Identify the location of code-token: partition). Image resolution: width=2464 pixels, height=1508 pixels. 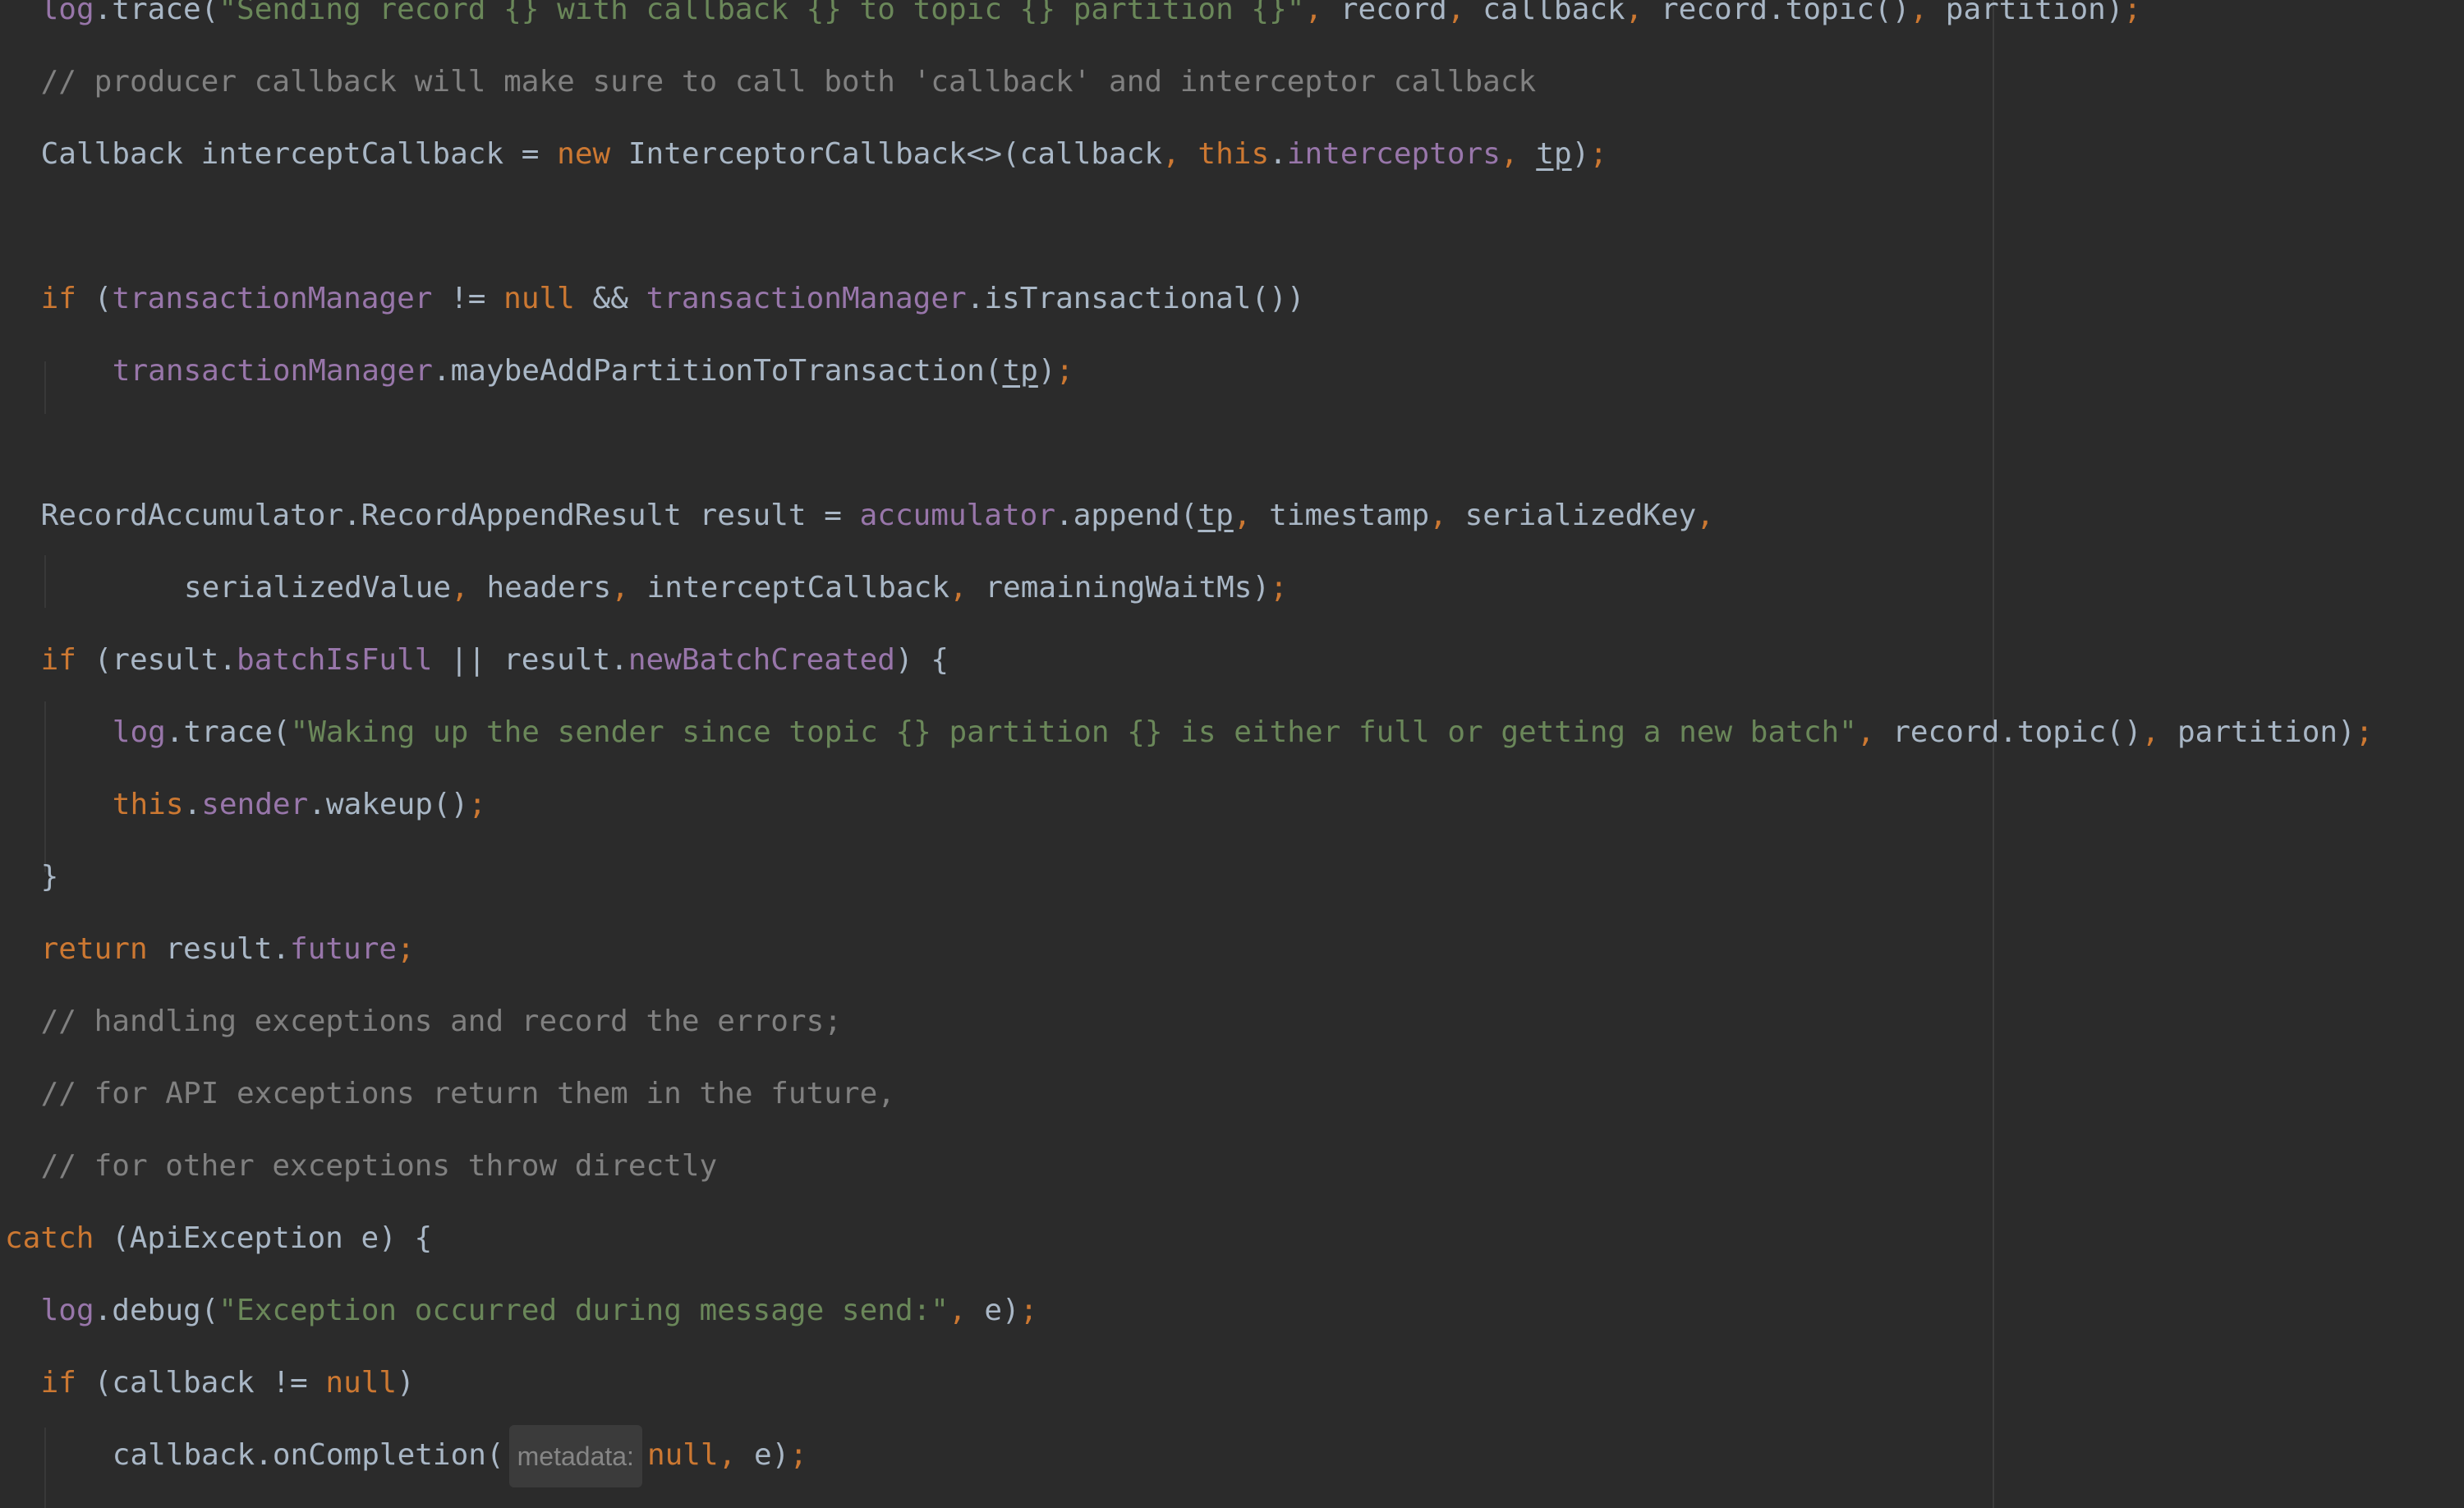
(2034, 13).